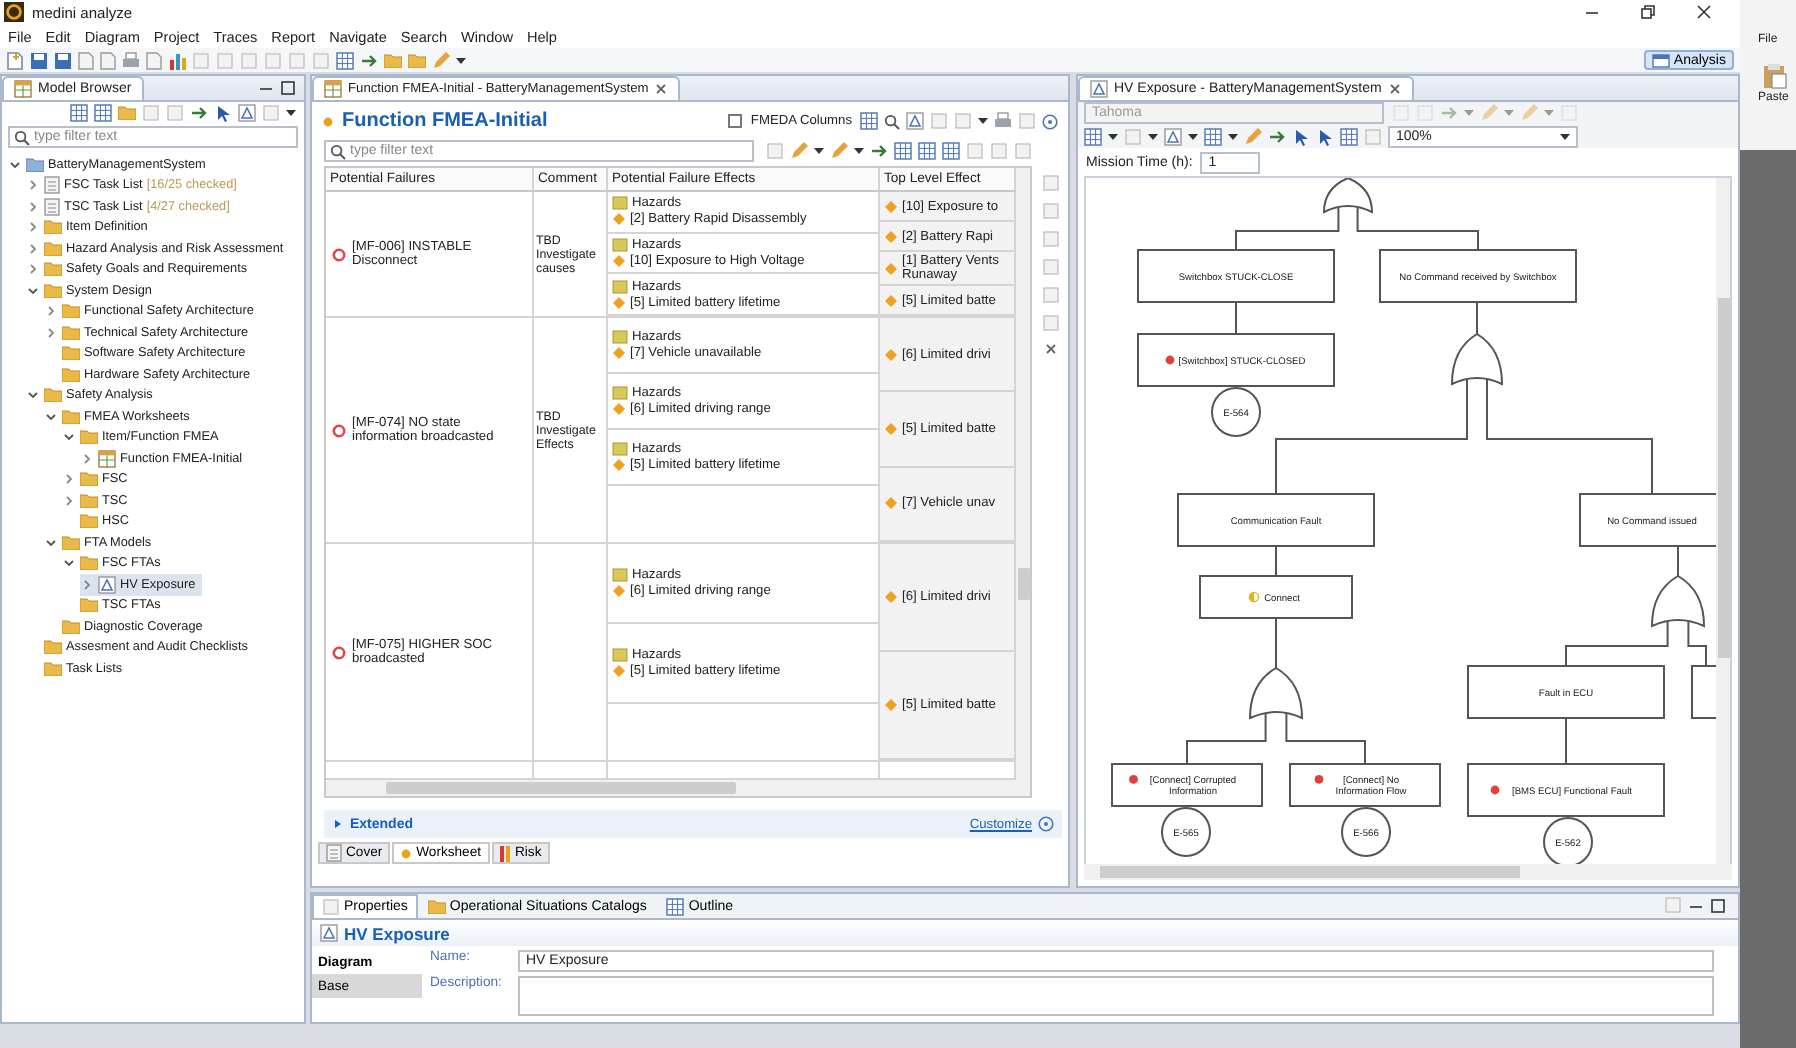 This screenshot has height=1048, width=1796. I want to click on expand-icon, so click(338, 824).